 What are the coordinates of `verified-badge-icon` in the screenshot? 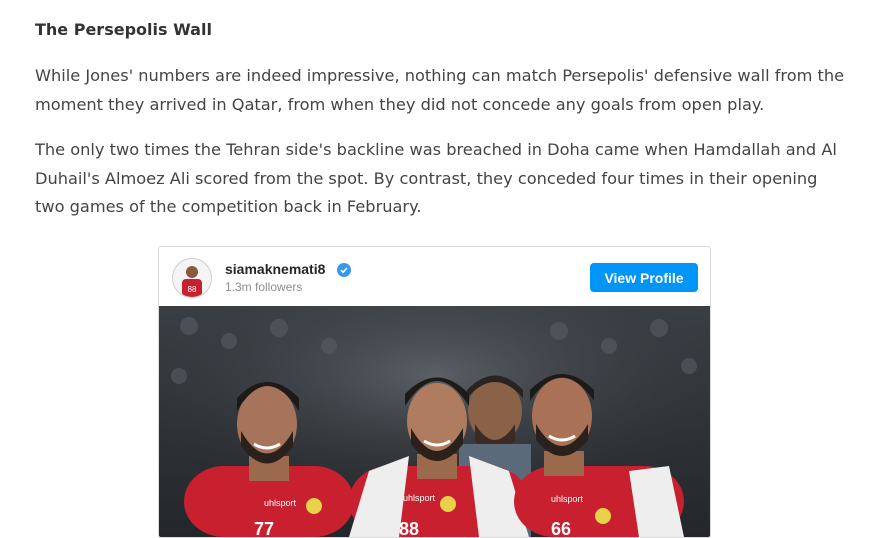 It's located at (344, 270).